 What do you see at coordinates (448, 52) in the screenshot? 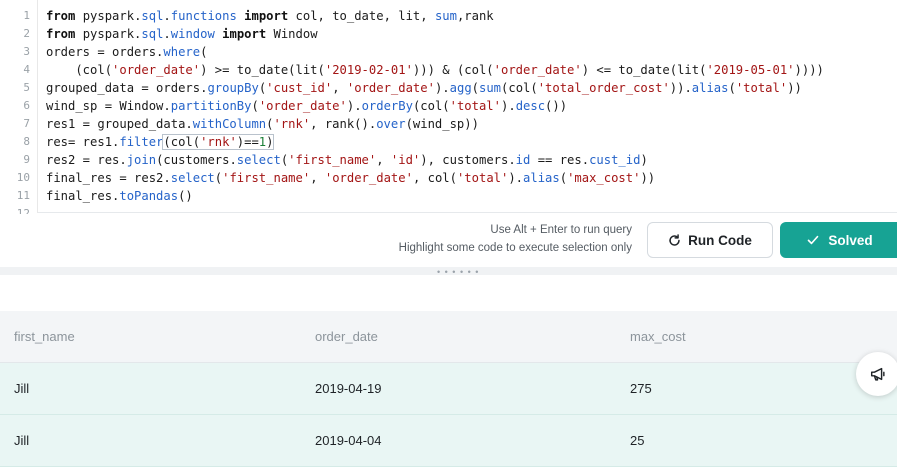
I see `code-line: 3 orders = orders.where(` at bounding box center [448, 52].